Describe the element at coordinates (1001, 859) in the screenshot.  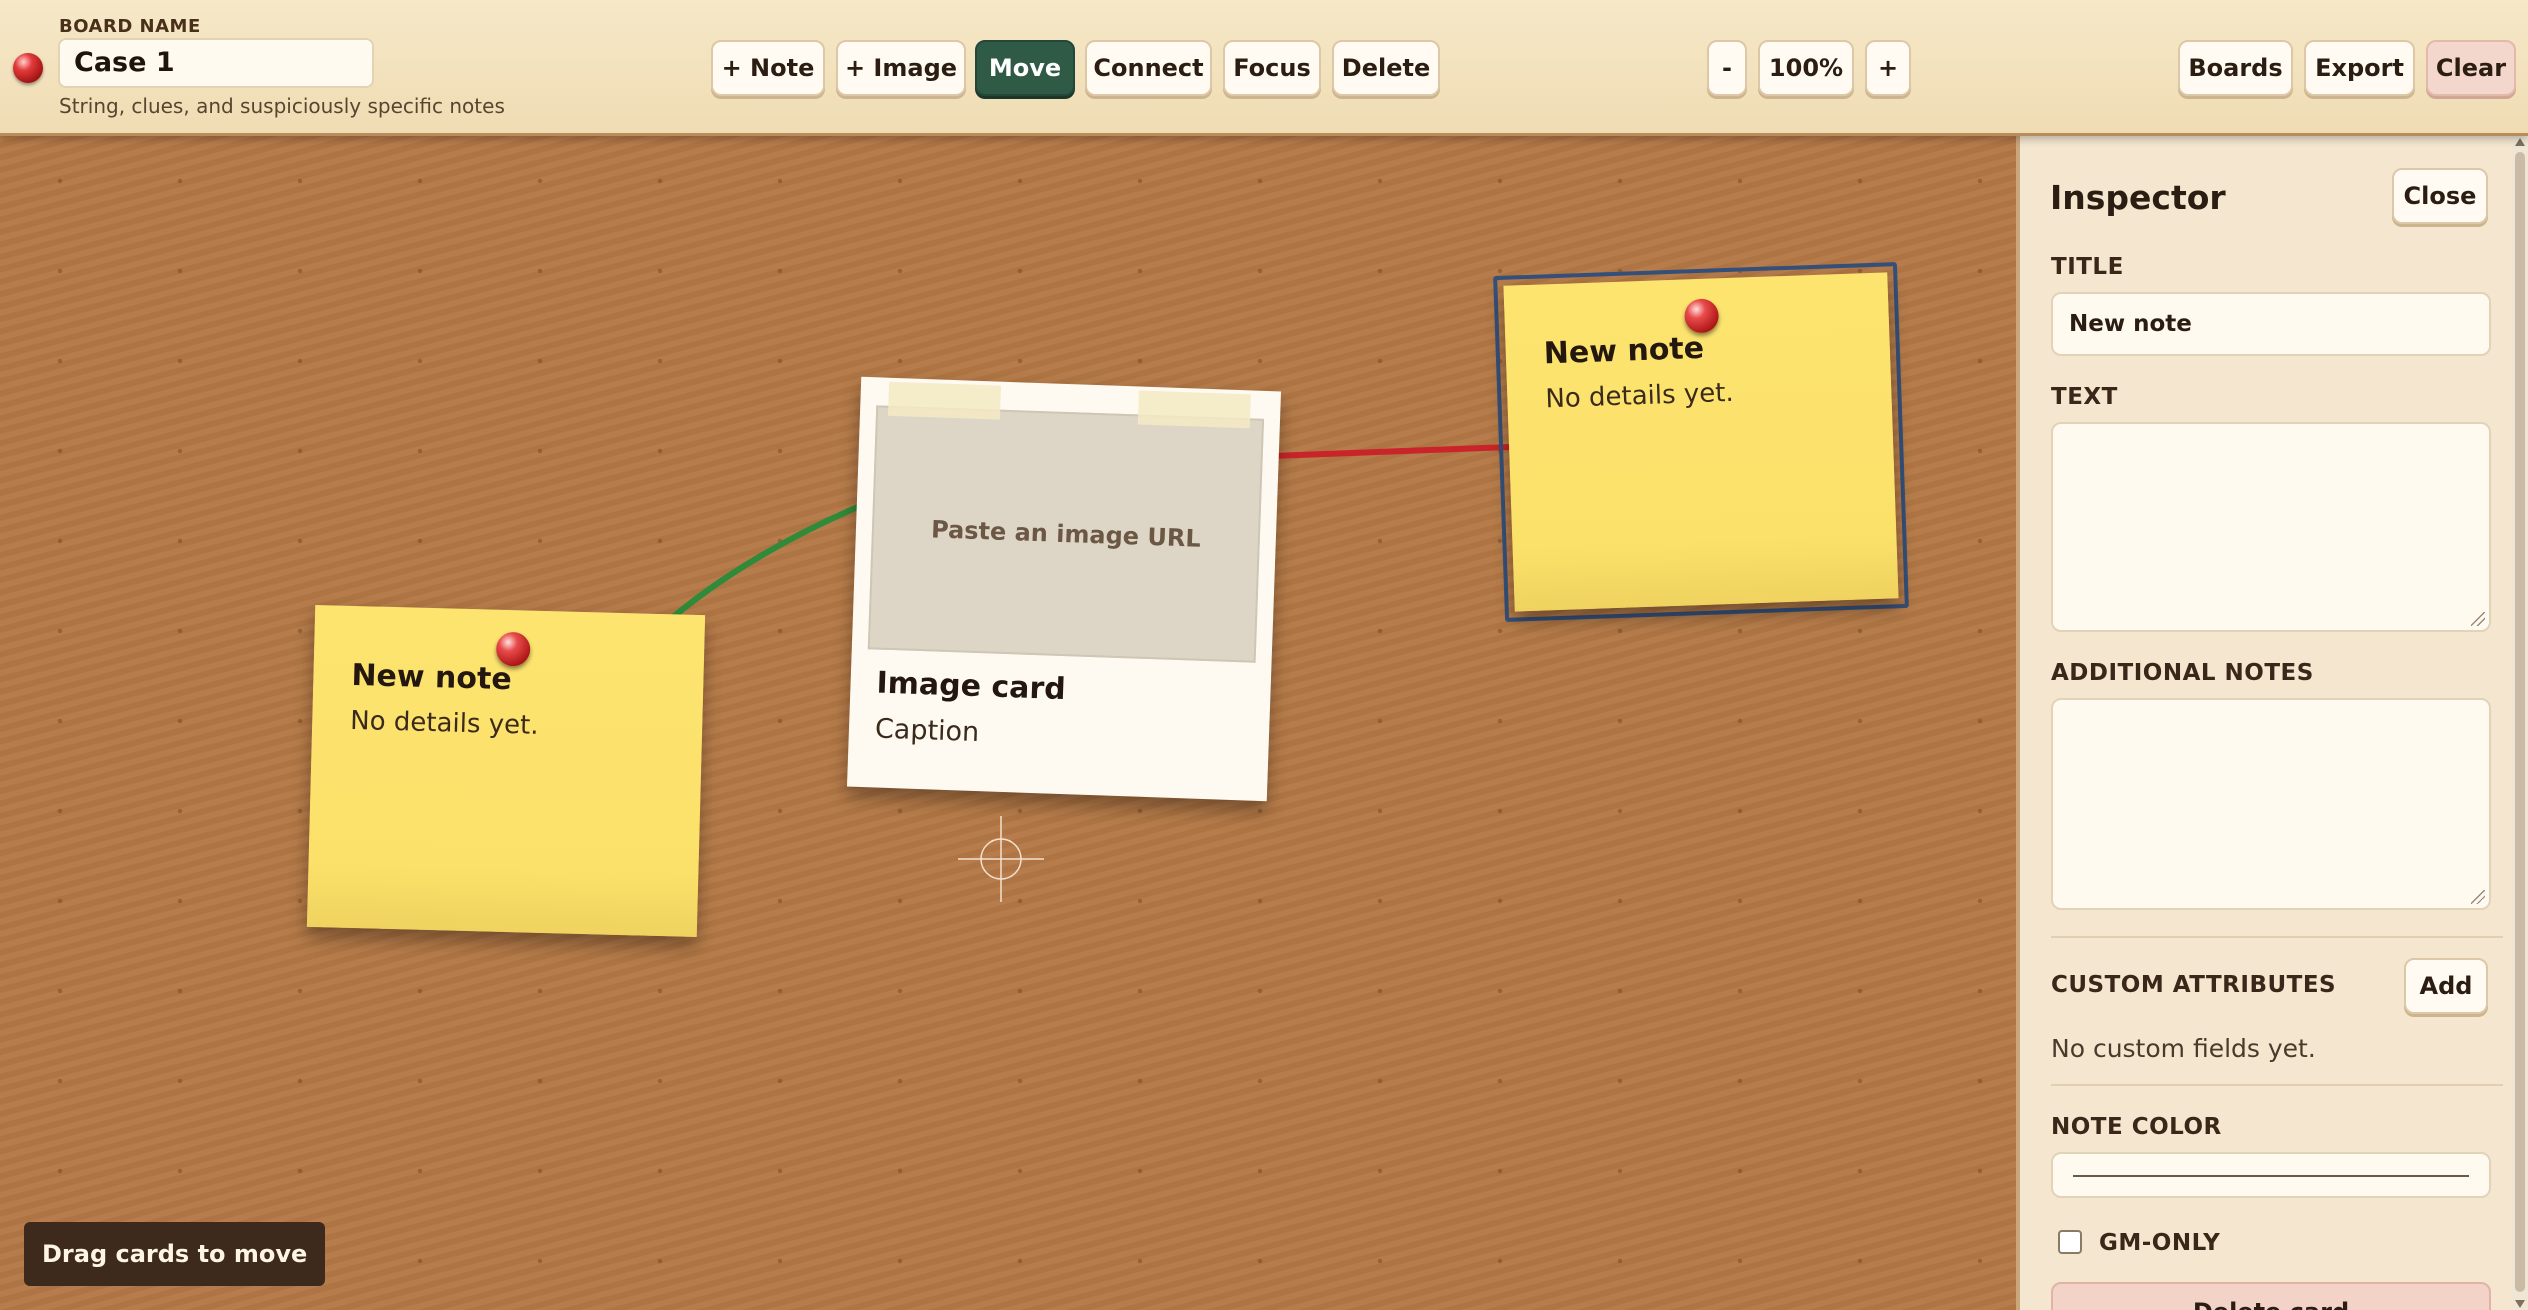
I see `crosshair-cursor-icon` at that location.